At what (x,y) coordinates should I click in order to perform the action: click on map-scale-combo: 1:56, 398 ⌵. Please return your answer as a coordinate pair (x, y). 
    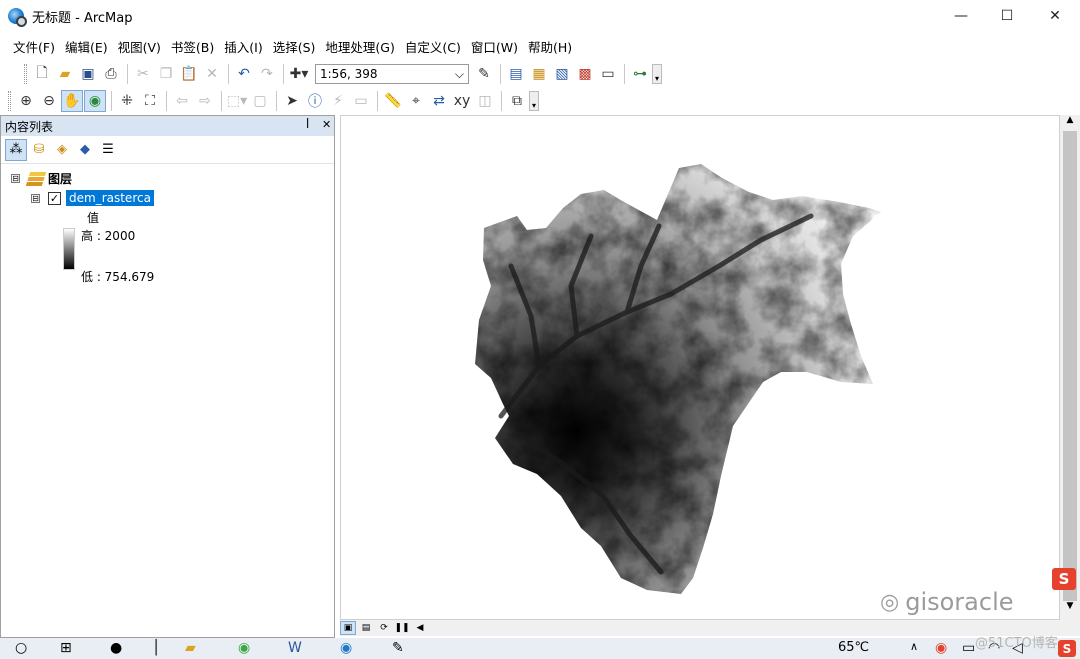
    Looking at the image, I should click on (392, 74).